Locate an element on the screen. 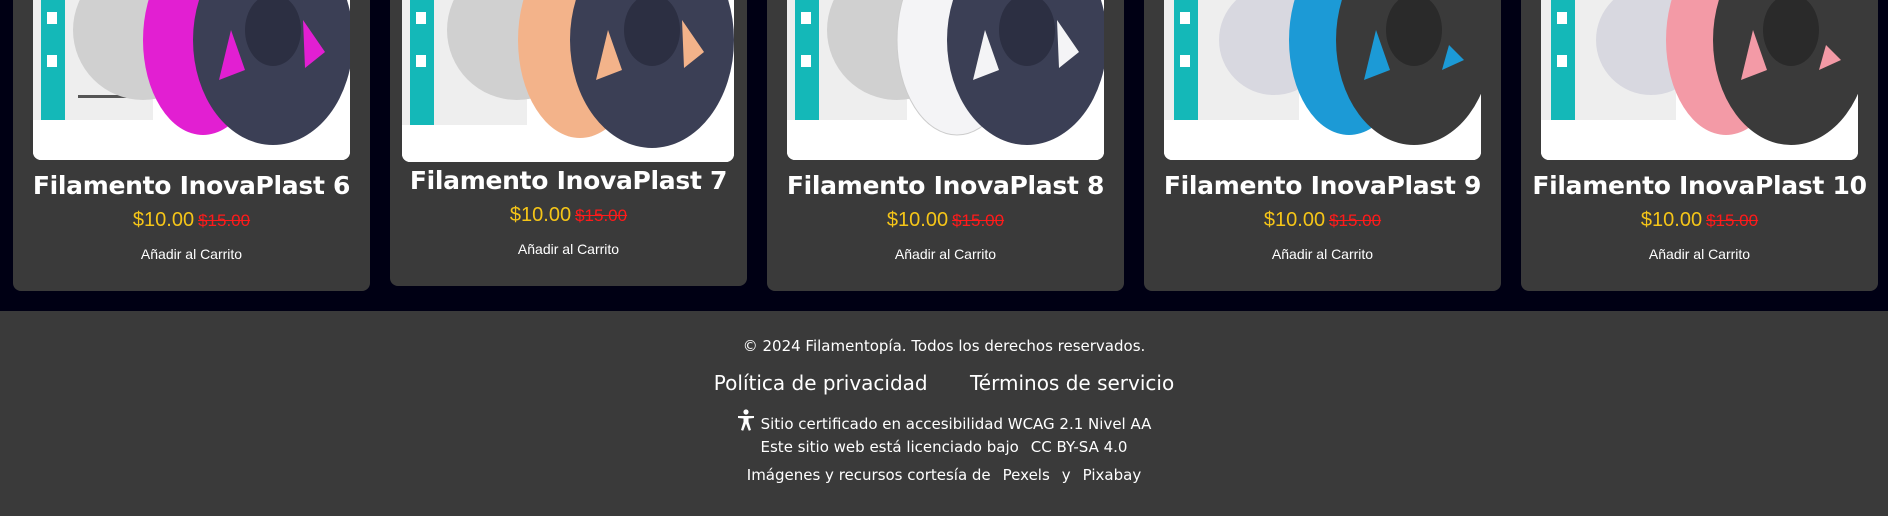  product-title: Filamento InovaPlast 6 is located at coordinates (191, 185).